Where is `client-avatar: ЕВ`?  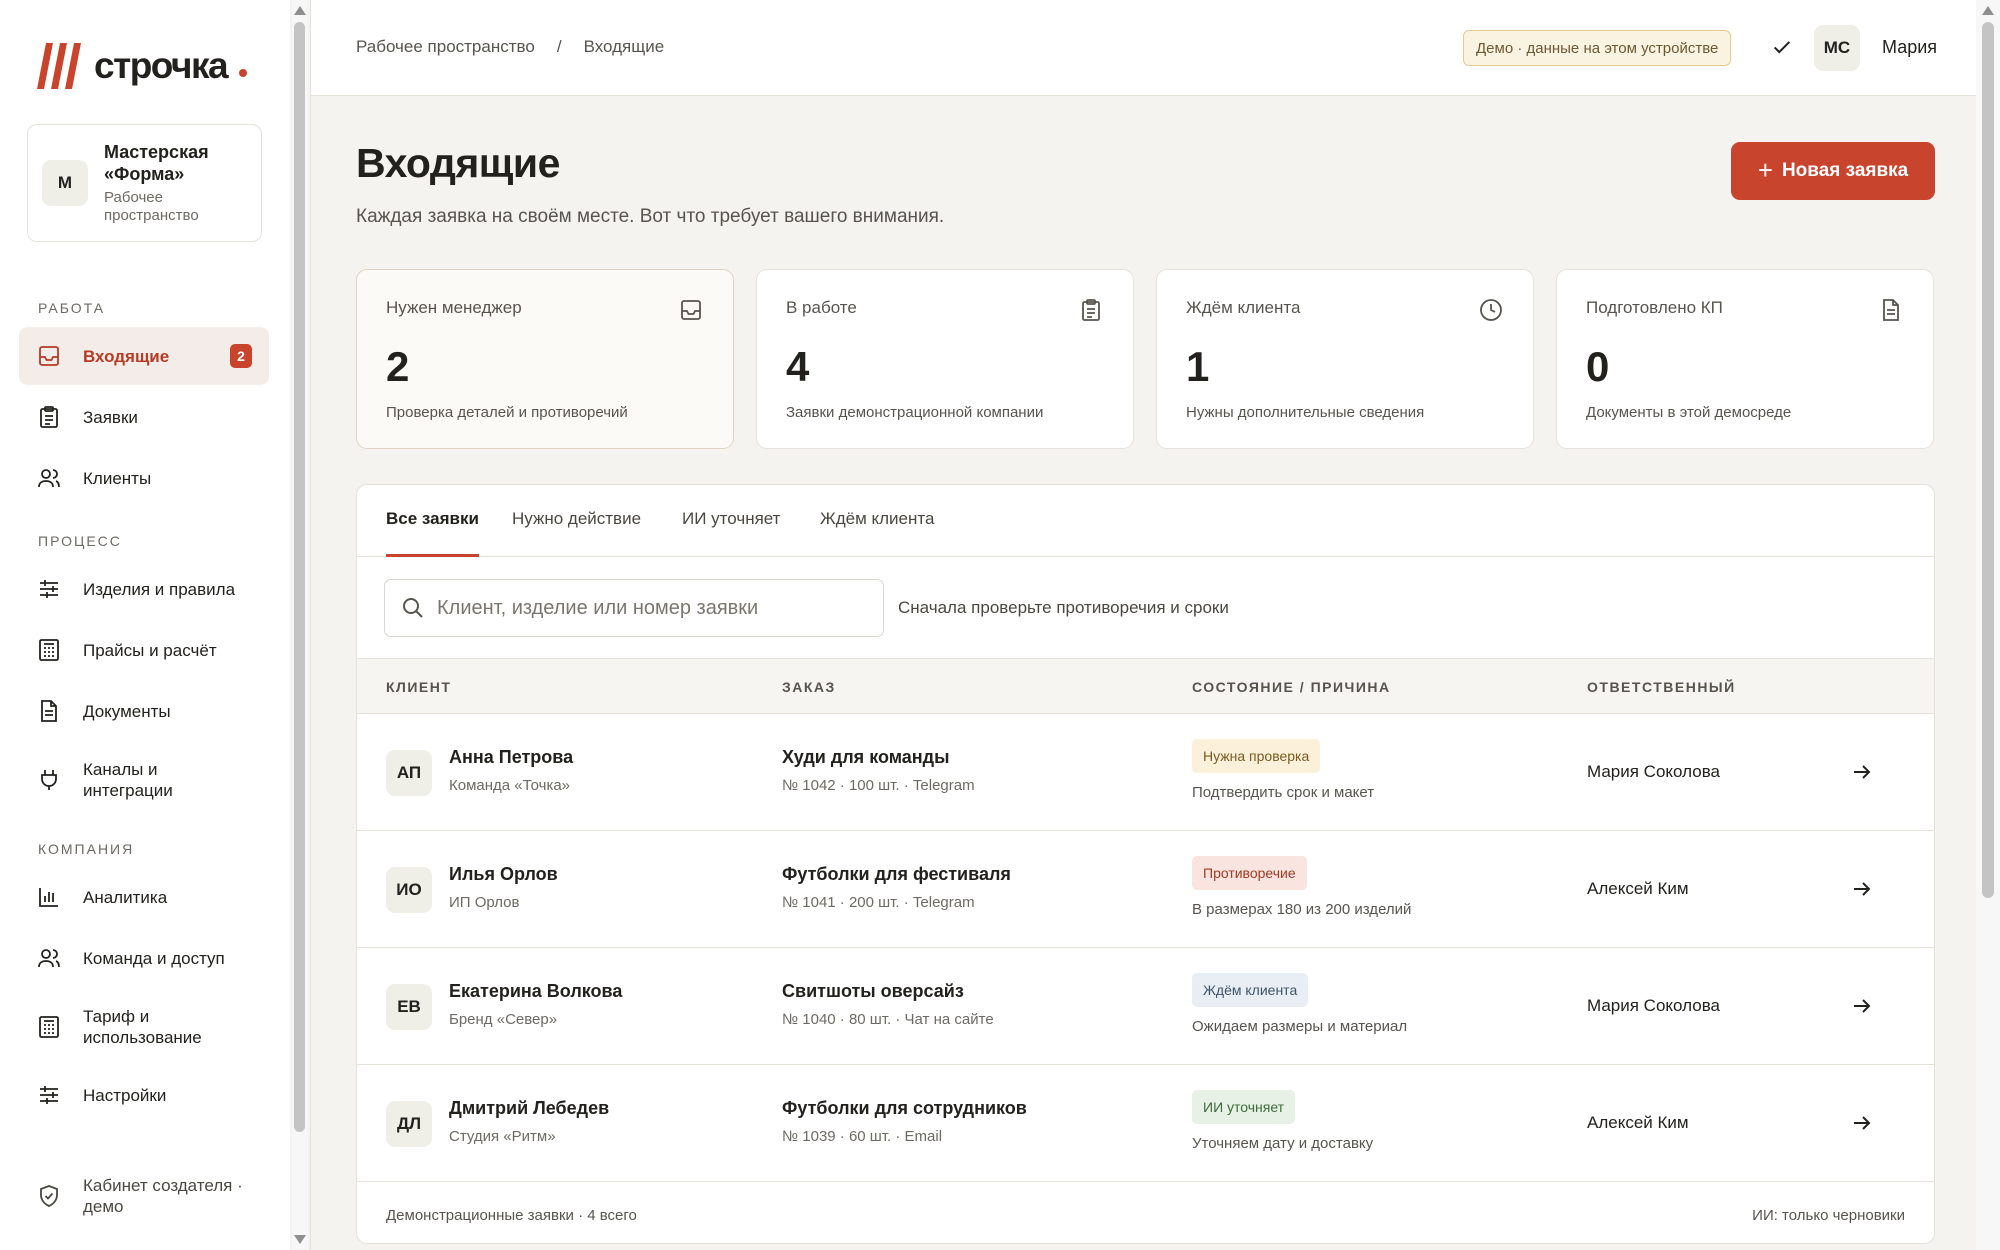 client-avatar: ЕВ is located at coordinates (409, 1007).